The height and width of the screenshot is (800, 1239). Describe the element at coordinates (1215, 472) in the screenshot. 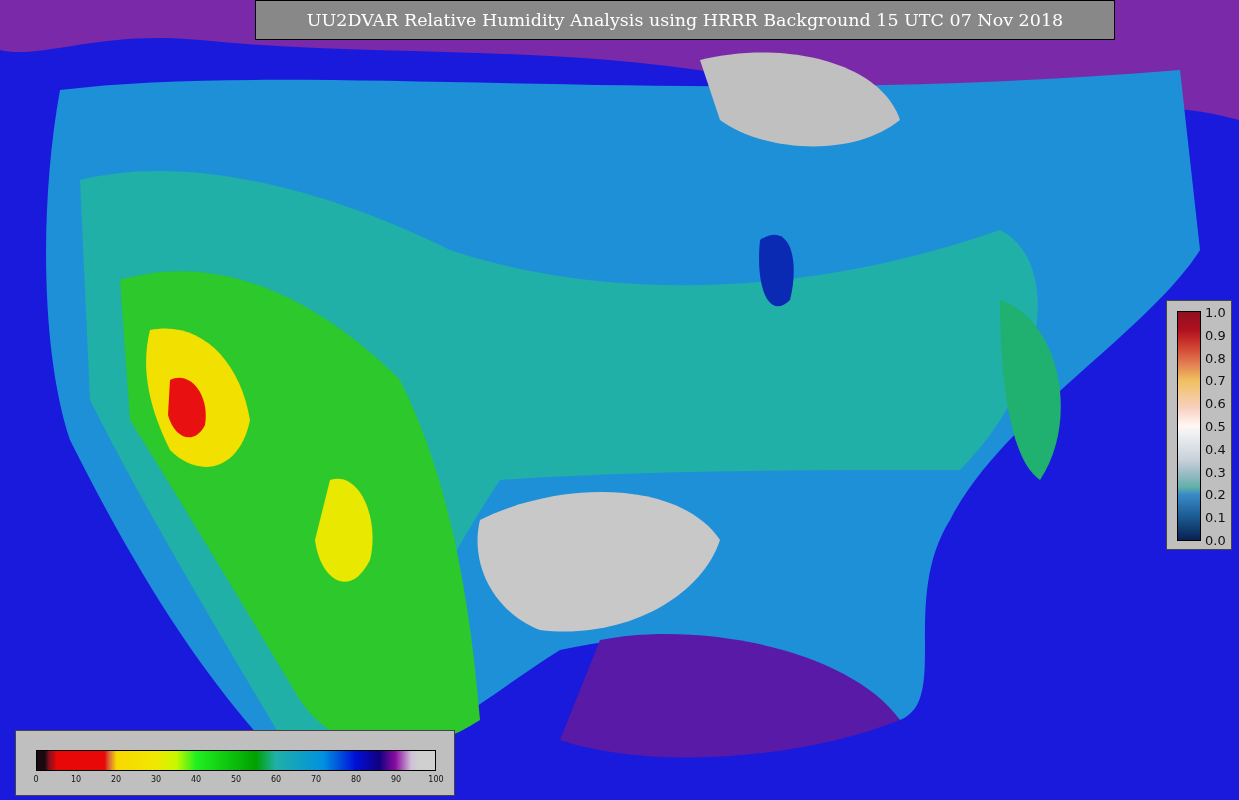

I see `colorbar-tick-label: 0.3` at that location.